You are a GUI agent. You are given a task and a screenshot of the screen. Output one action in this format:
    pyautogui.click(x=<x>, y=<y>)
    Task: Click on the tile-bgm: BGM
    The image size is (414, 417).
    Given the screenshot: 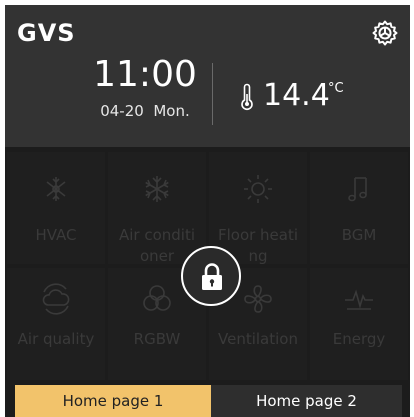 What is the action you would take?
    pyautogui.click(x=359, y=208)
    